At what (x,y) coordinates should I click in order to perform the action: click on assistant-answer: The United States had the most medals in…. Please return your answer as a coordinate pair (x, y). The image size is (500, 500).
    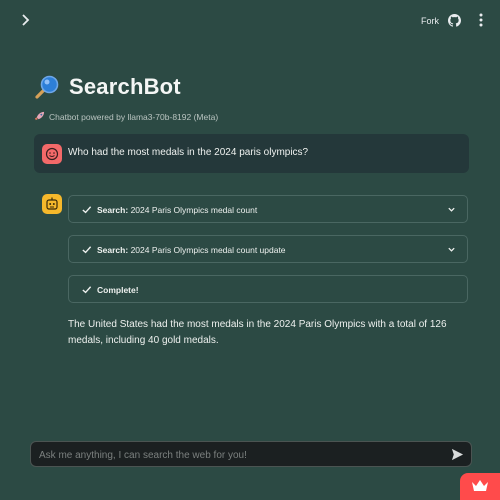
    Looking at the image, I should click on (257, 332).